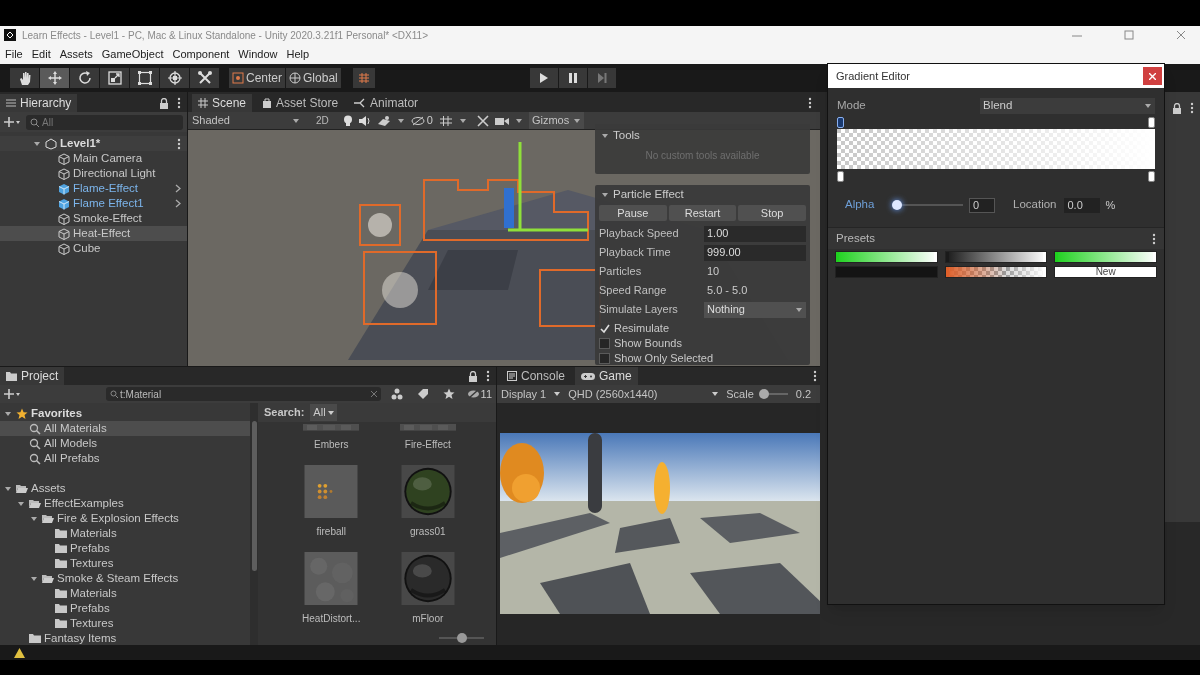 The width and height of the screenshot is (1200, 675). I want to click on menu-item: Edit, so click(41, 54).